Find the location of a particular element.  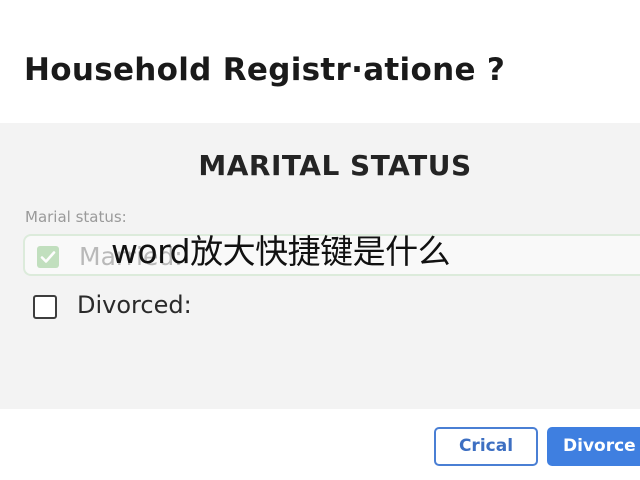

field-label: Marial status: is located at coordinates (76, 217).